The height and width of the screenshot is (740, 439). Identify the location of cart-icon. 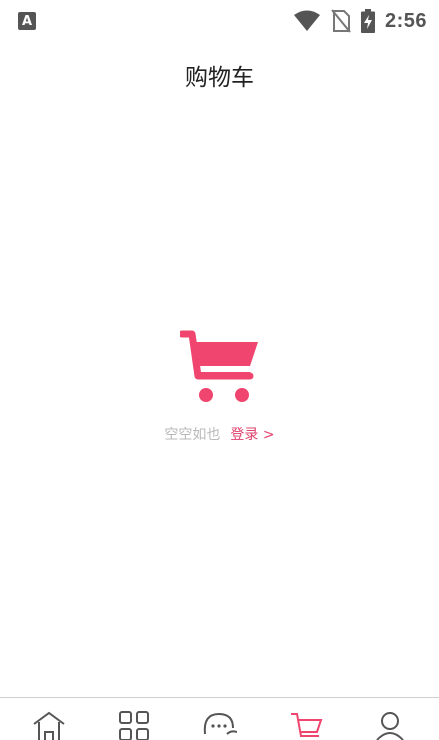
(306, 725).